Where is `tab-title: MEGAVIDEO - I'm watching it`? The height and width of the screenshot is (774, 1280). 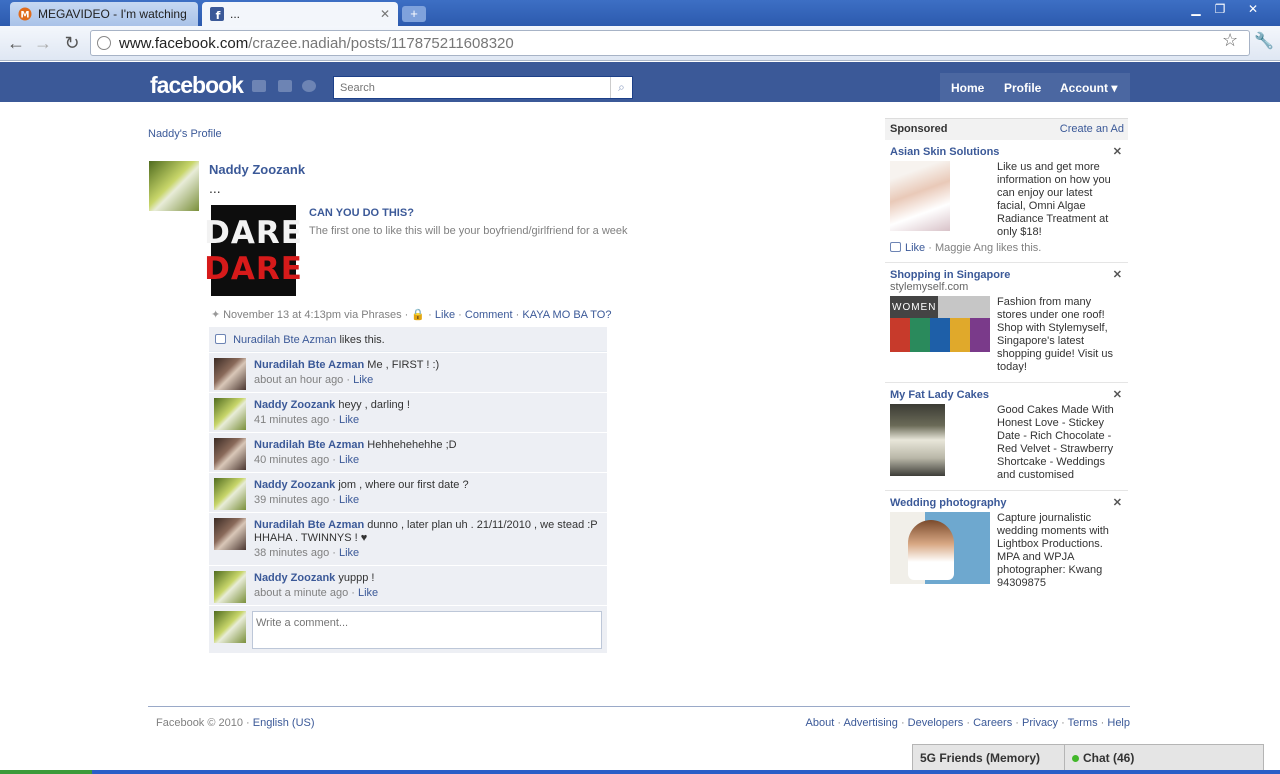
tab-title: MEGAVIDEO - I'm watching it is located at coordinates (114, 14).